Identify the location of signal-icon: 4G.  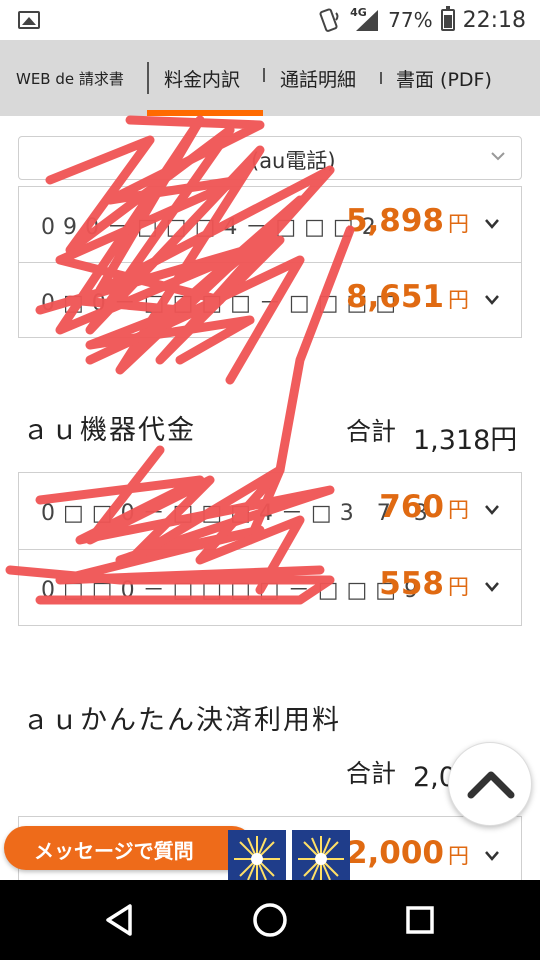
(365, 19).